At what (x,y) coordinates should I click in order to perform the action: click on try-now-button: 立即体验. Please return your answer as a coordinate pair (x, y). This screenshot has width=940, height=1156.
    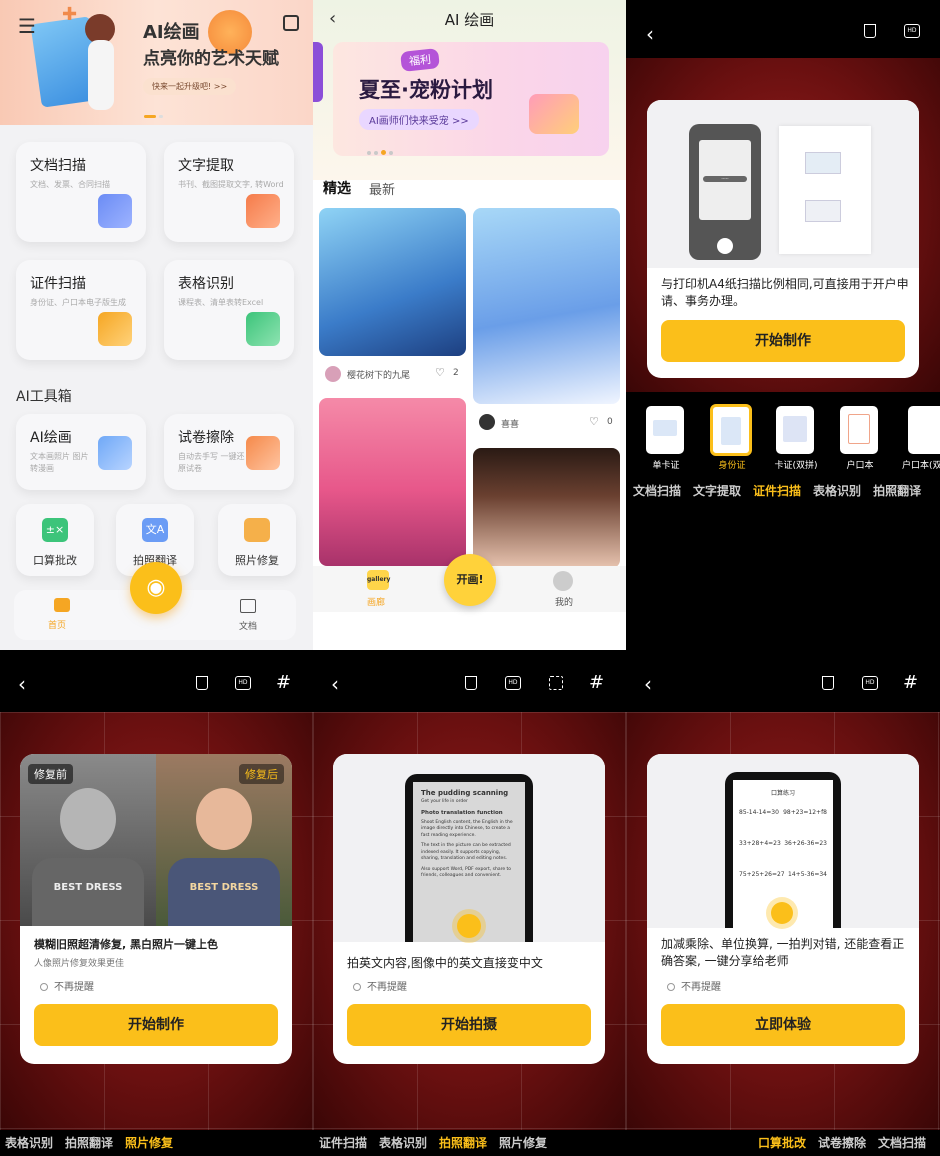
    Looking at the image, I should click on (783, 1025).